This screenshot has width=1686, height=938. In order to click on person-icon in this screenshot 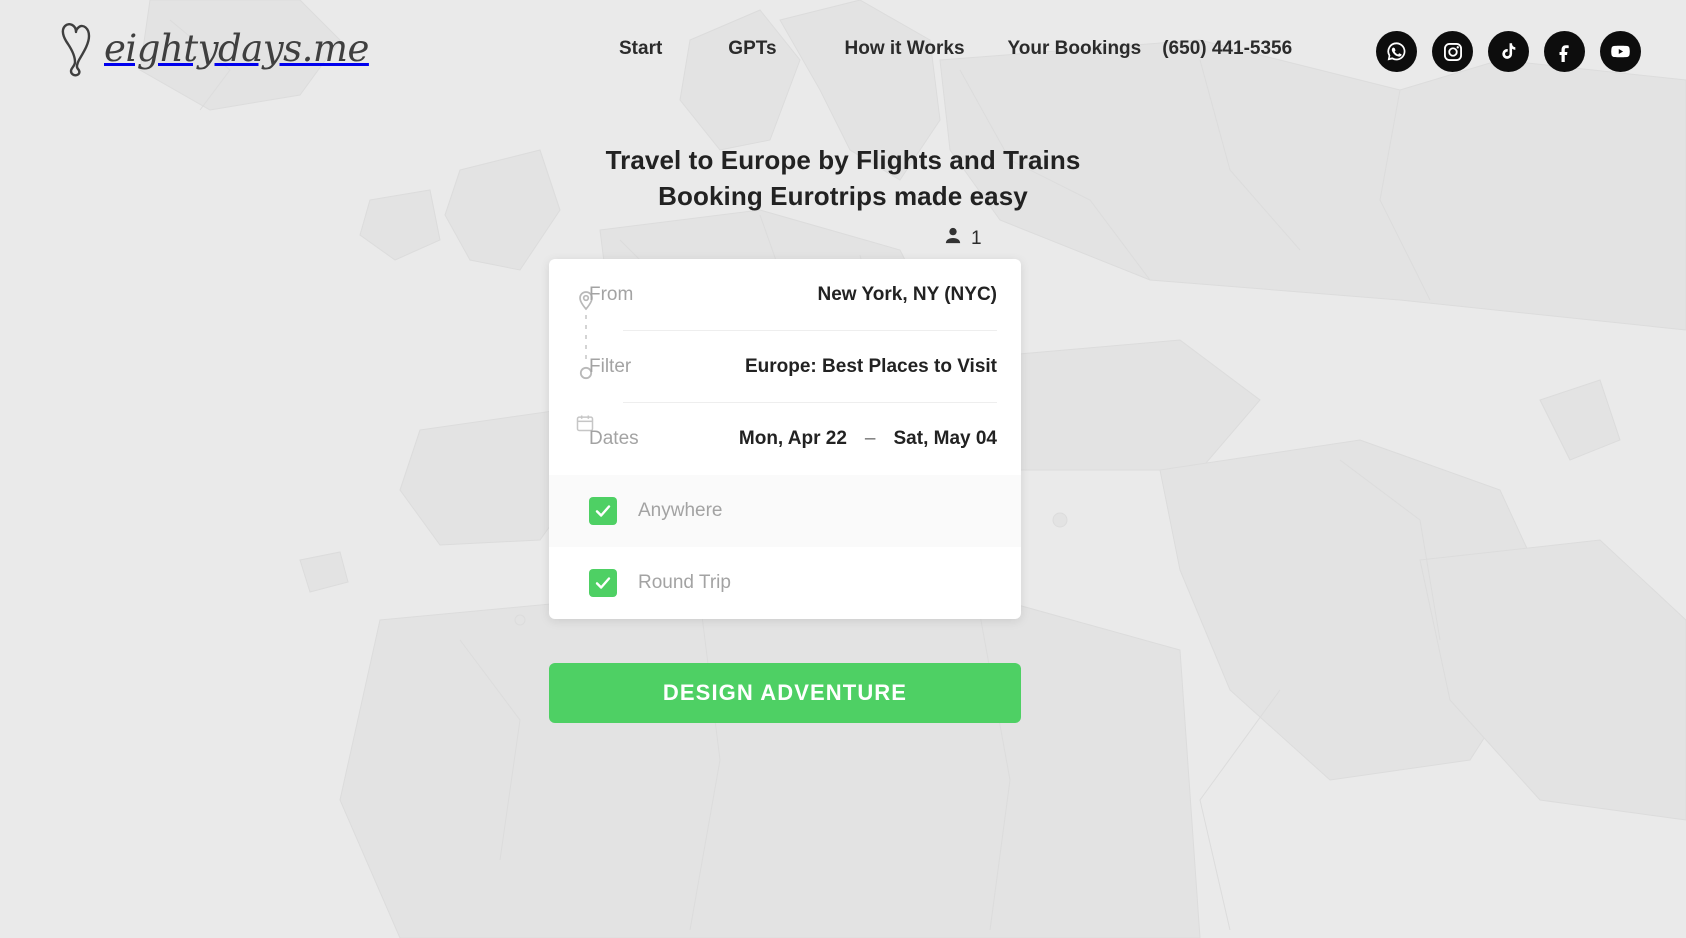, I will do `click(953, 238)`.